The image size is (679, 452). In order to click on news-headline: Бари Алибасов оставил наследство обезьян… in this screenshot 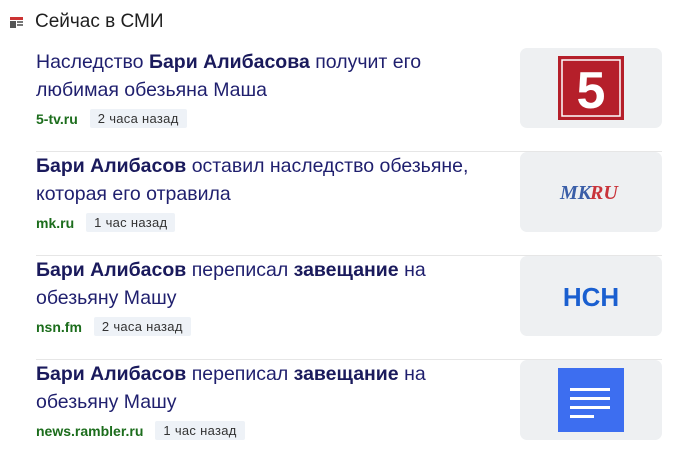, I will do `click(268, 180)`.